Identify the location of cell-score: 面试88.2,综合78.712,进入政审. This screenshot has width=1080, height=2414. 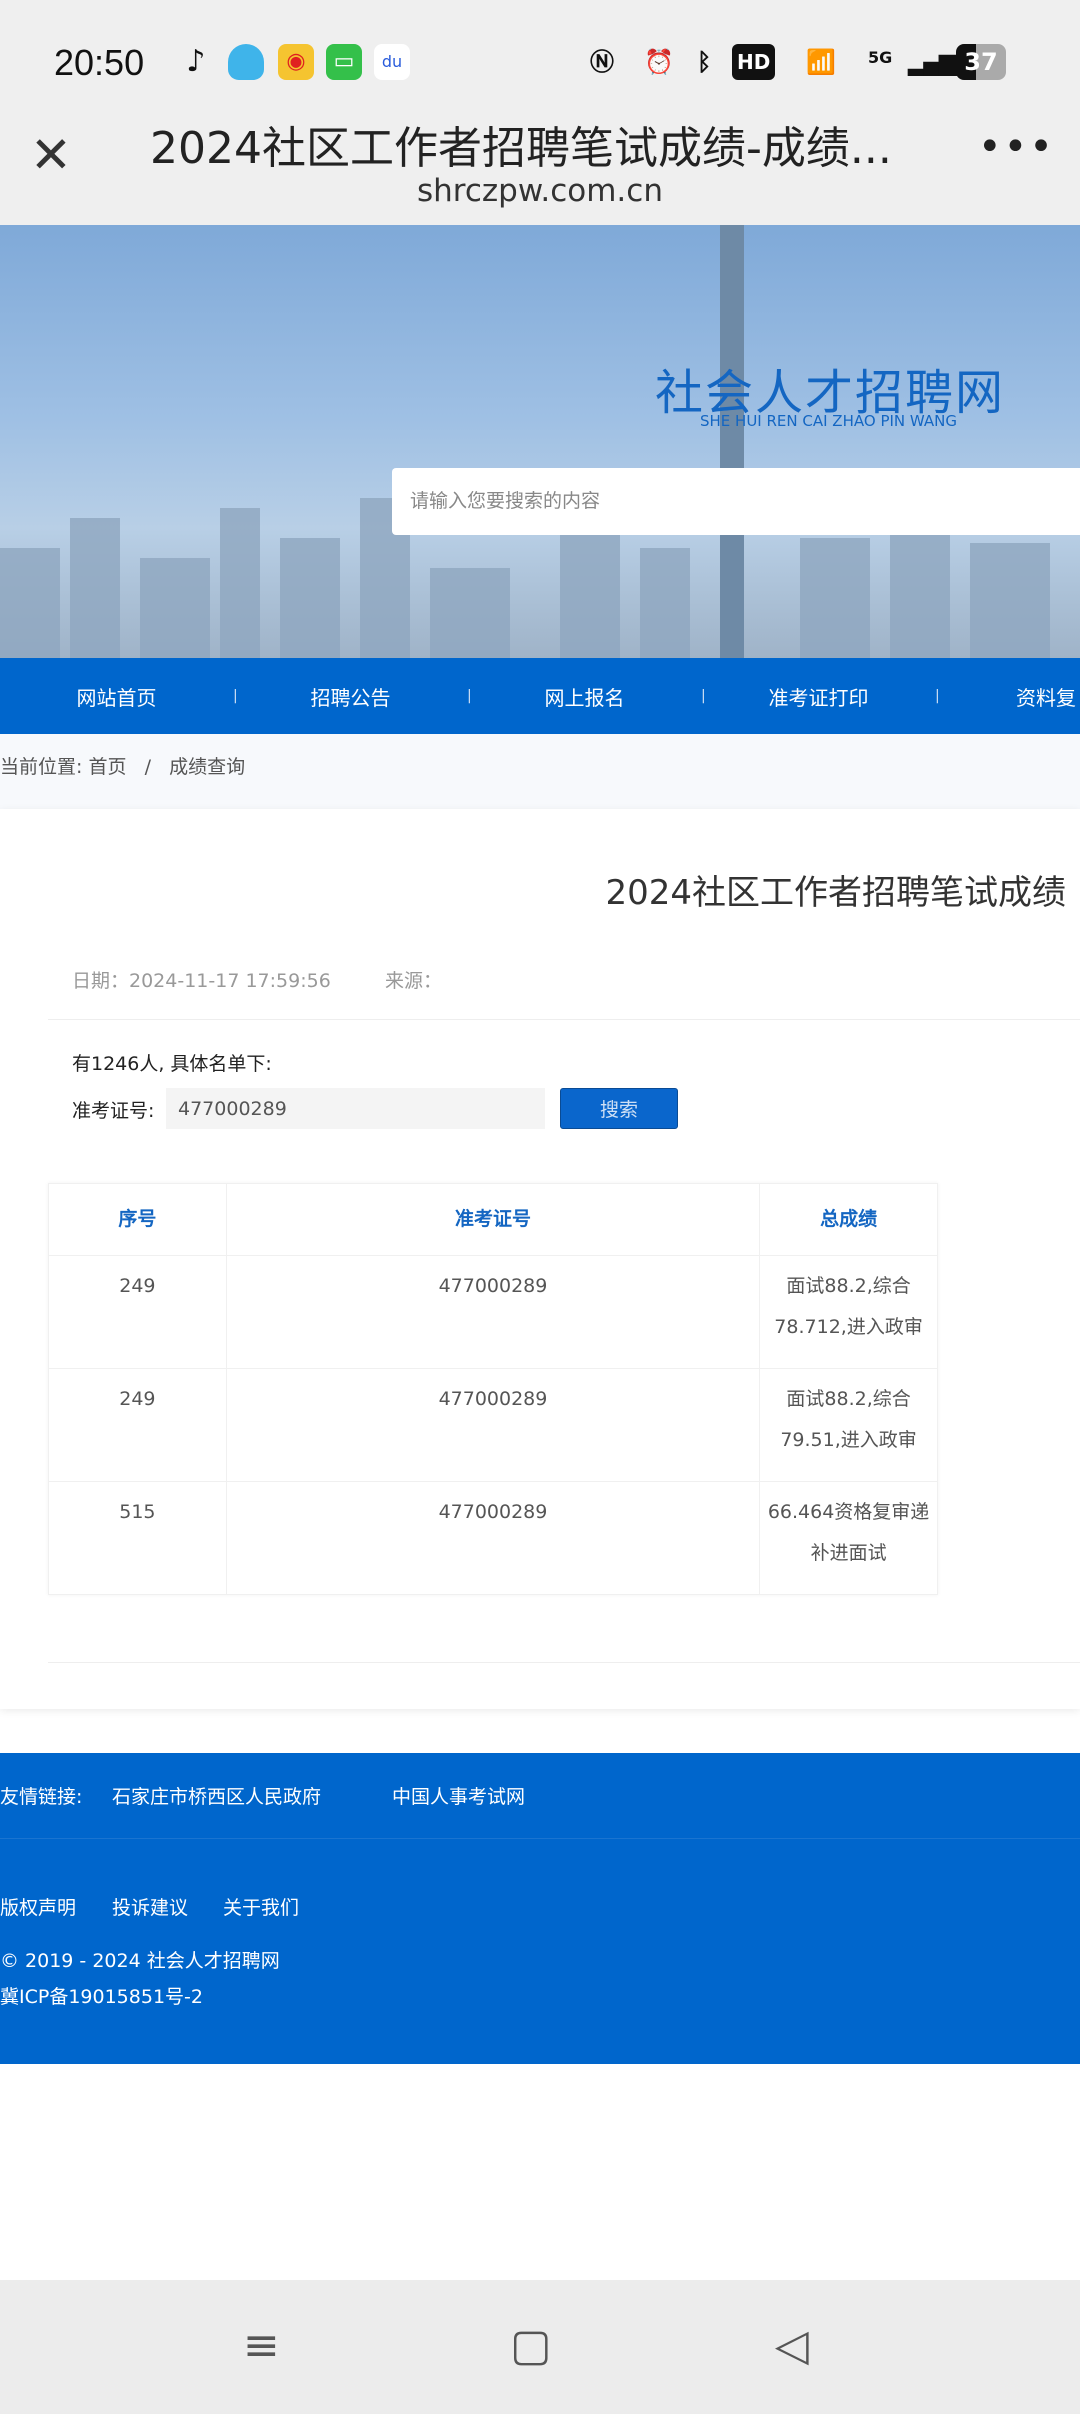
(848, 1312).